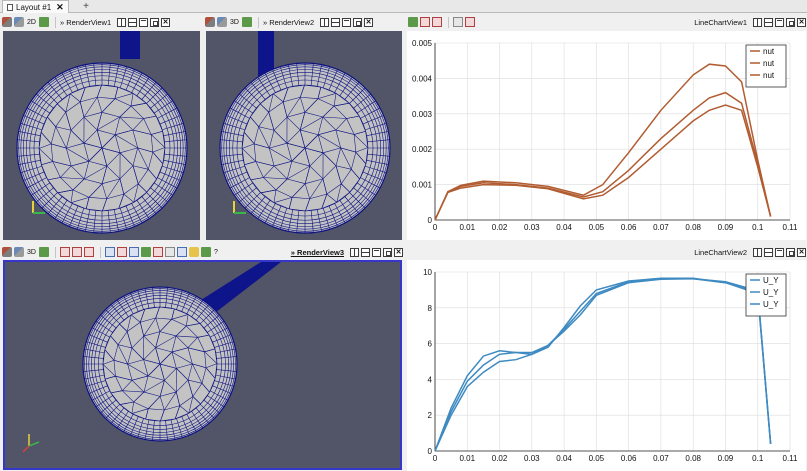 The width and height of the screenshot is (807, 471). What do you see at coordinates (304, 135) in the screenshot?
I see `renderview2-viewport` at bounding box center [304, 135].